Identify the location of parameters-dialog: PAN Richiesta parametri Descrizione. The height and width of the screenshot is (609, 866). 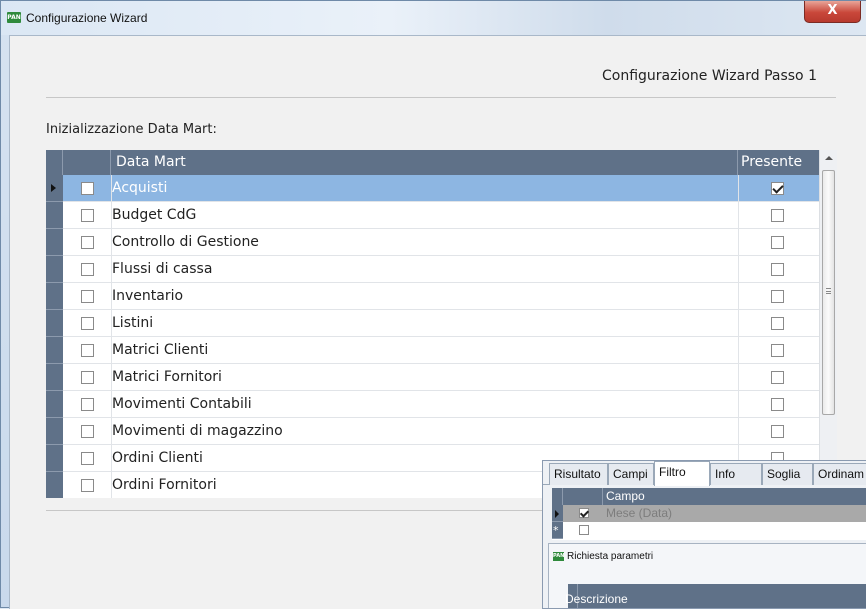
(707, 575).